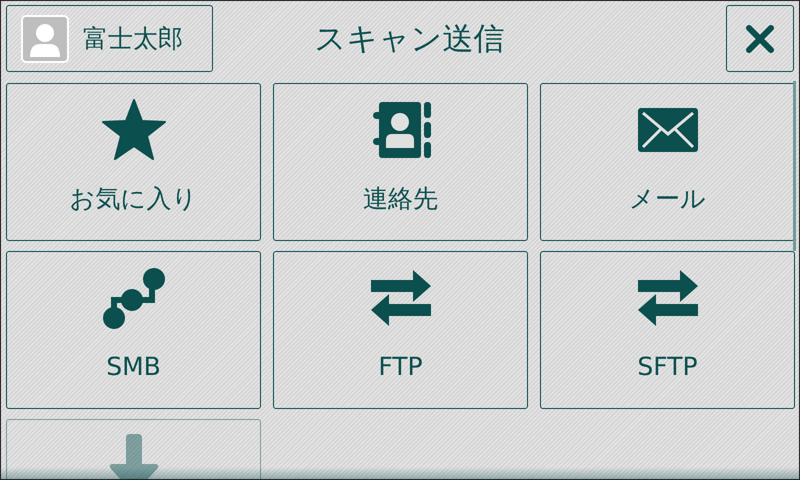  What do you see at coordinates (400, 162) in the screenshot?
I see `destination-tile: 連絡先` at bounding box center [400, 162].